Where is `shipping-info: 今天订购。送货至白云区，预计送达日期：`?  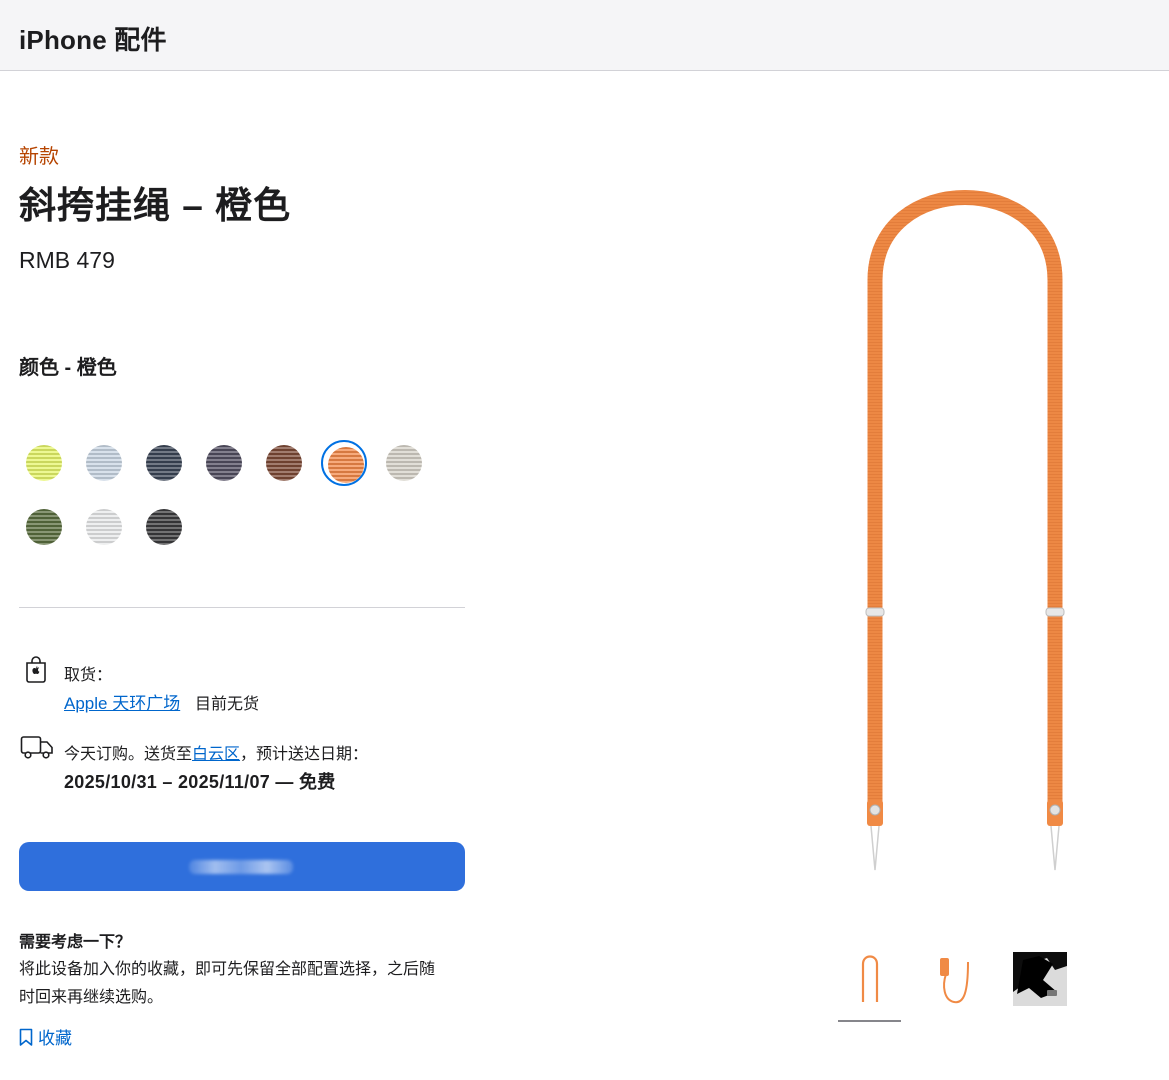 shipping-info: 今天订购。送货至白云区，预计送达日期： is located at coordinates (216, 752).